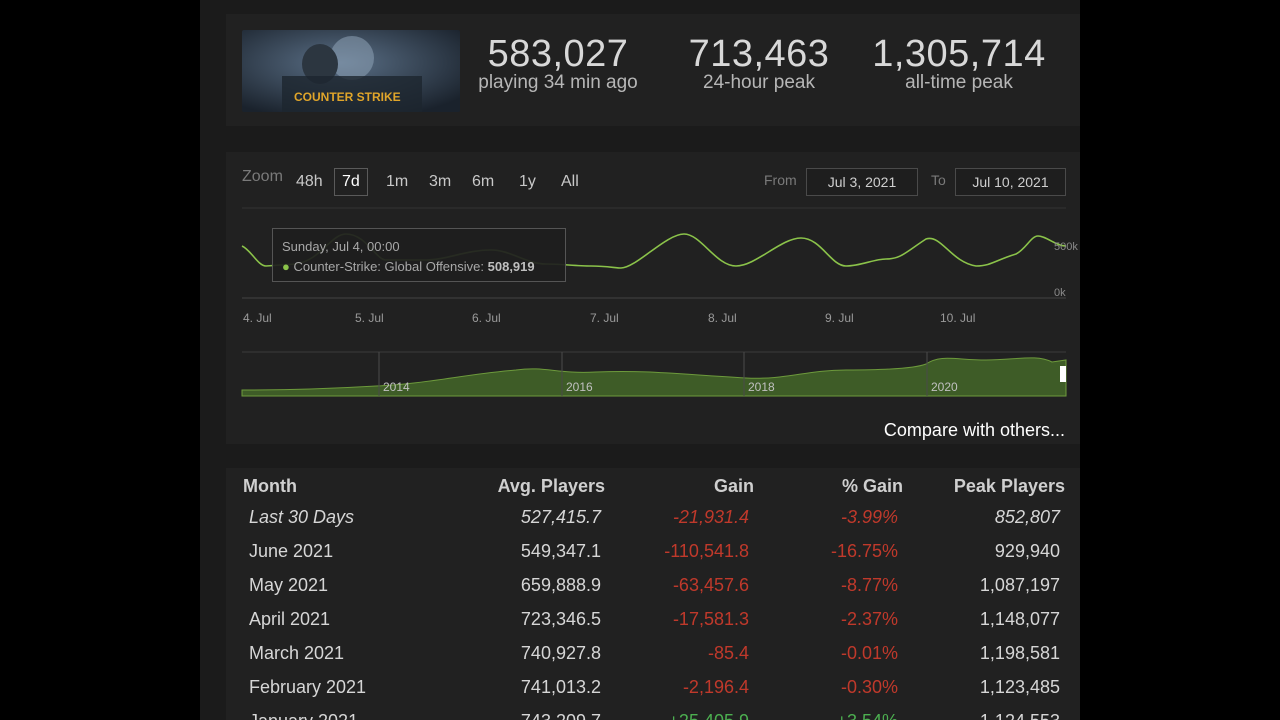  What do you see at coordinates (761, 387) in the screenshot?
I see `navigator-year-2018: 2018` at bounding box center [761, 387].